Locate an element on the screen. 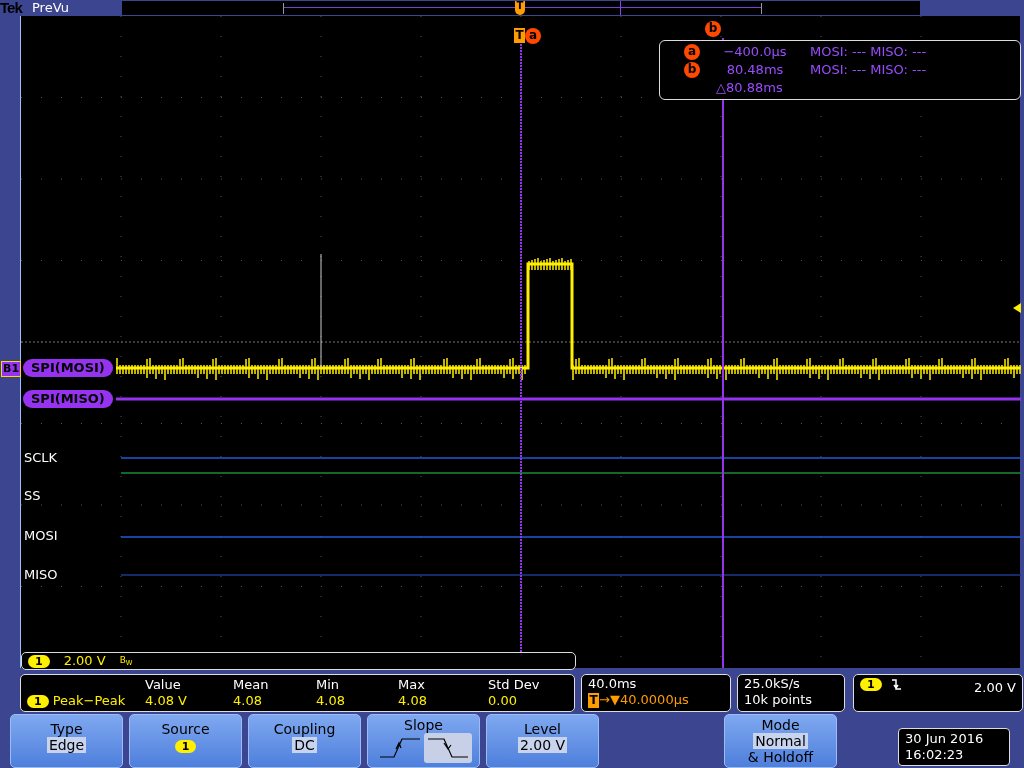 This screenshot has width=1024, height=768. bus-label: SPI(MISO) is located at coordinates (68, 399).